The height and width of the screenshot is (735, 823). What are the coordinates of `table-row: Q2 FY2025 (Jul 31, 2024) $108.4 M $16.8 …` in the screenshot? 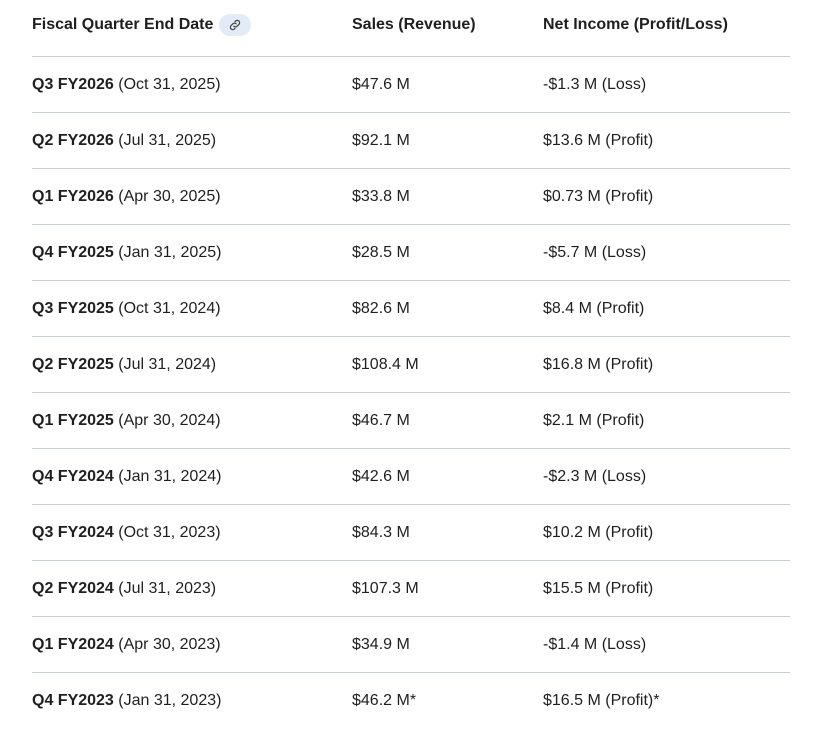 It's located at (411, 364).